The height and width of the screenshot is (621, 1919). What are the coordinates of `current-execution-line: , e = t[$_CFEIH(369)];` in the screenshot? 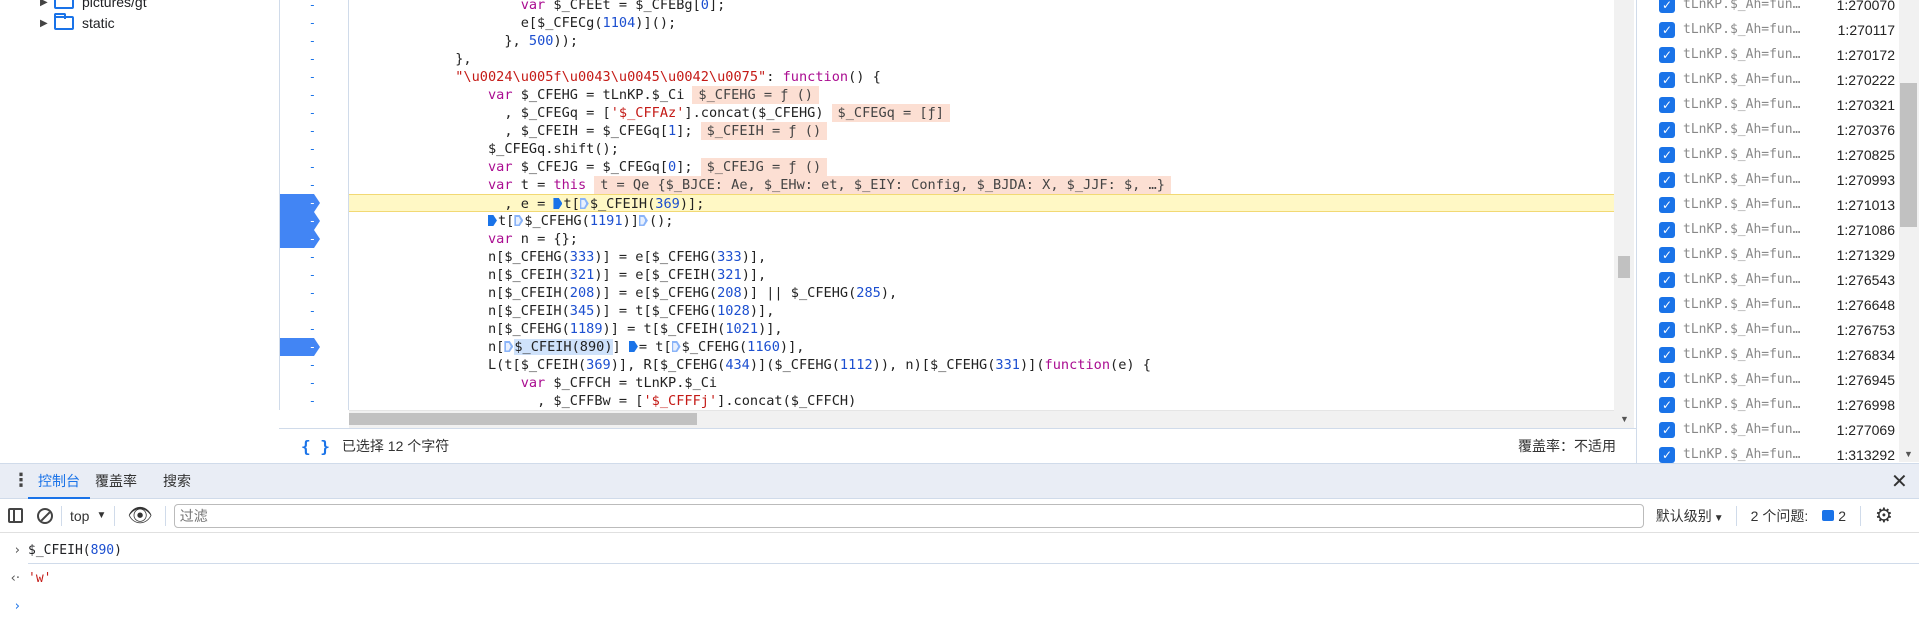 It's located at (981, 203).